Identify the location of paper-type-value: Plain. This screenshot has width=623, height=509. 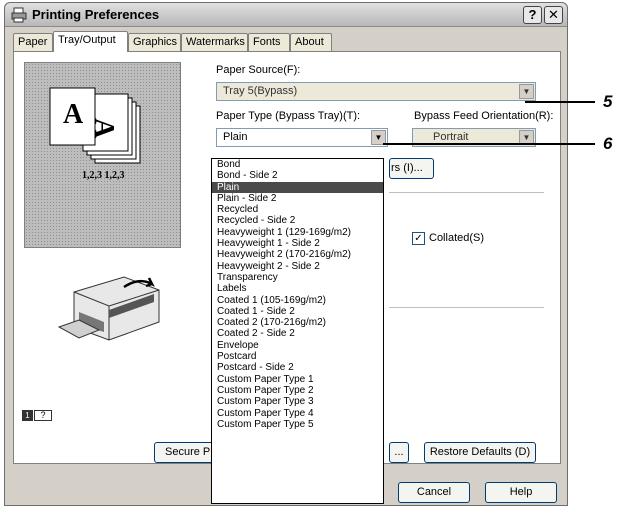
(235, 137).